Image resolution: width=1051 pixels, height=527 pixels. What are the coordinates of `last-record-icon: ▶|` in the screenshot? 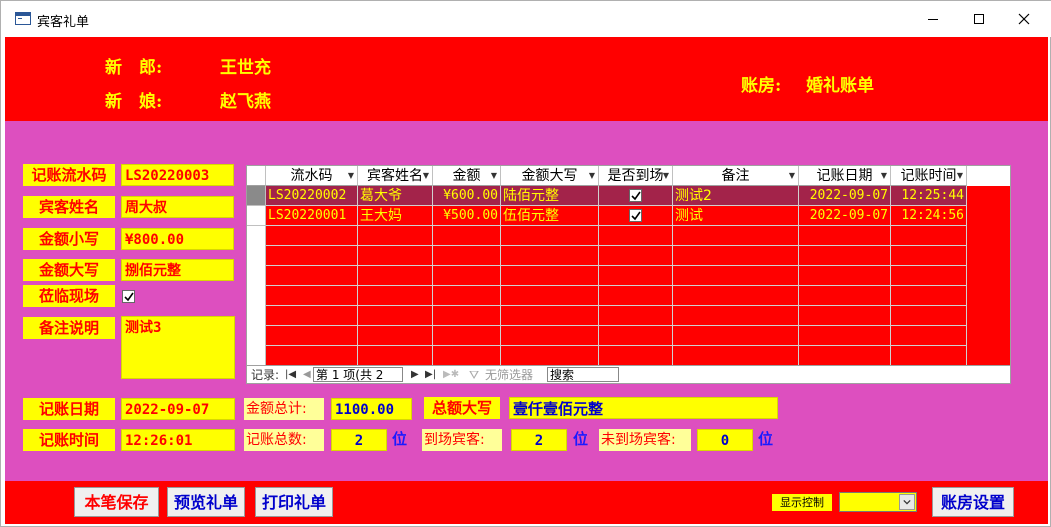 It's located at (430, 375).